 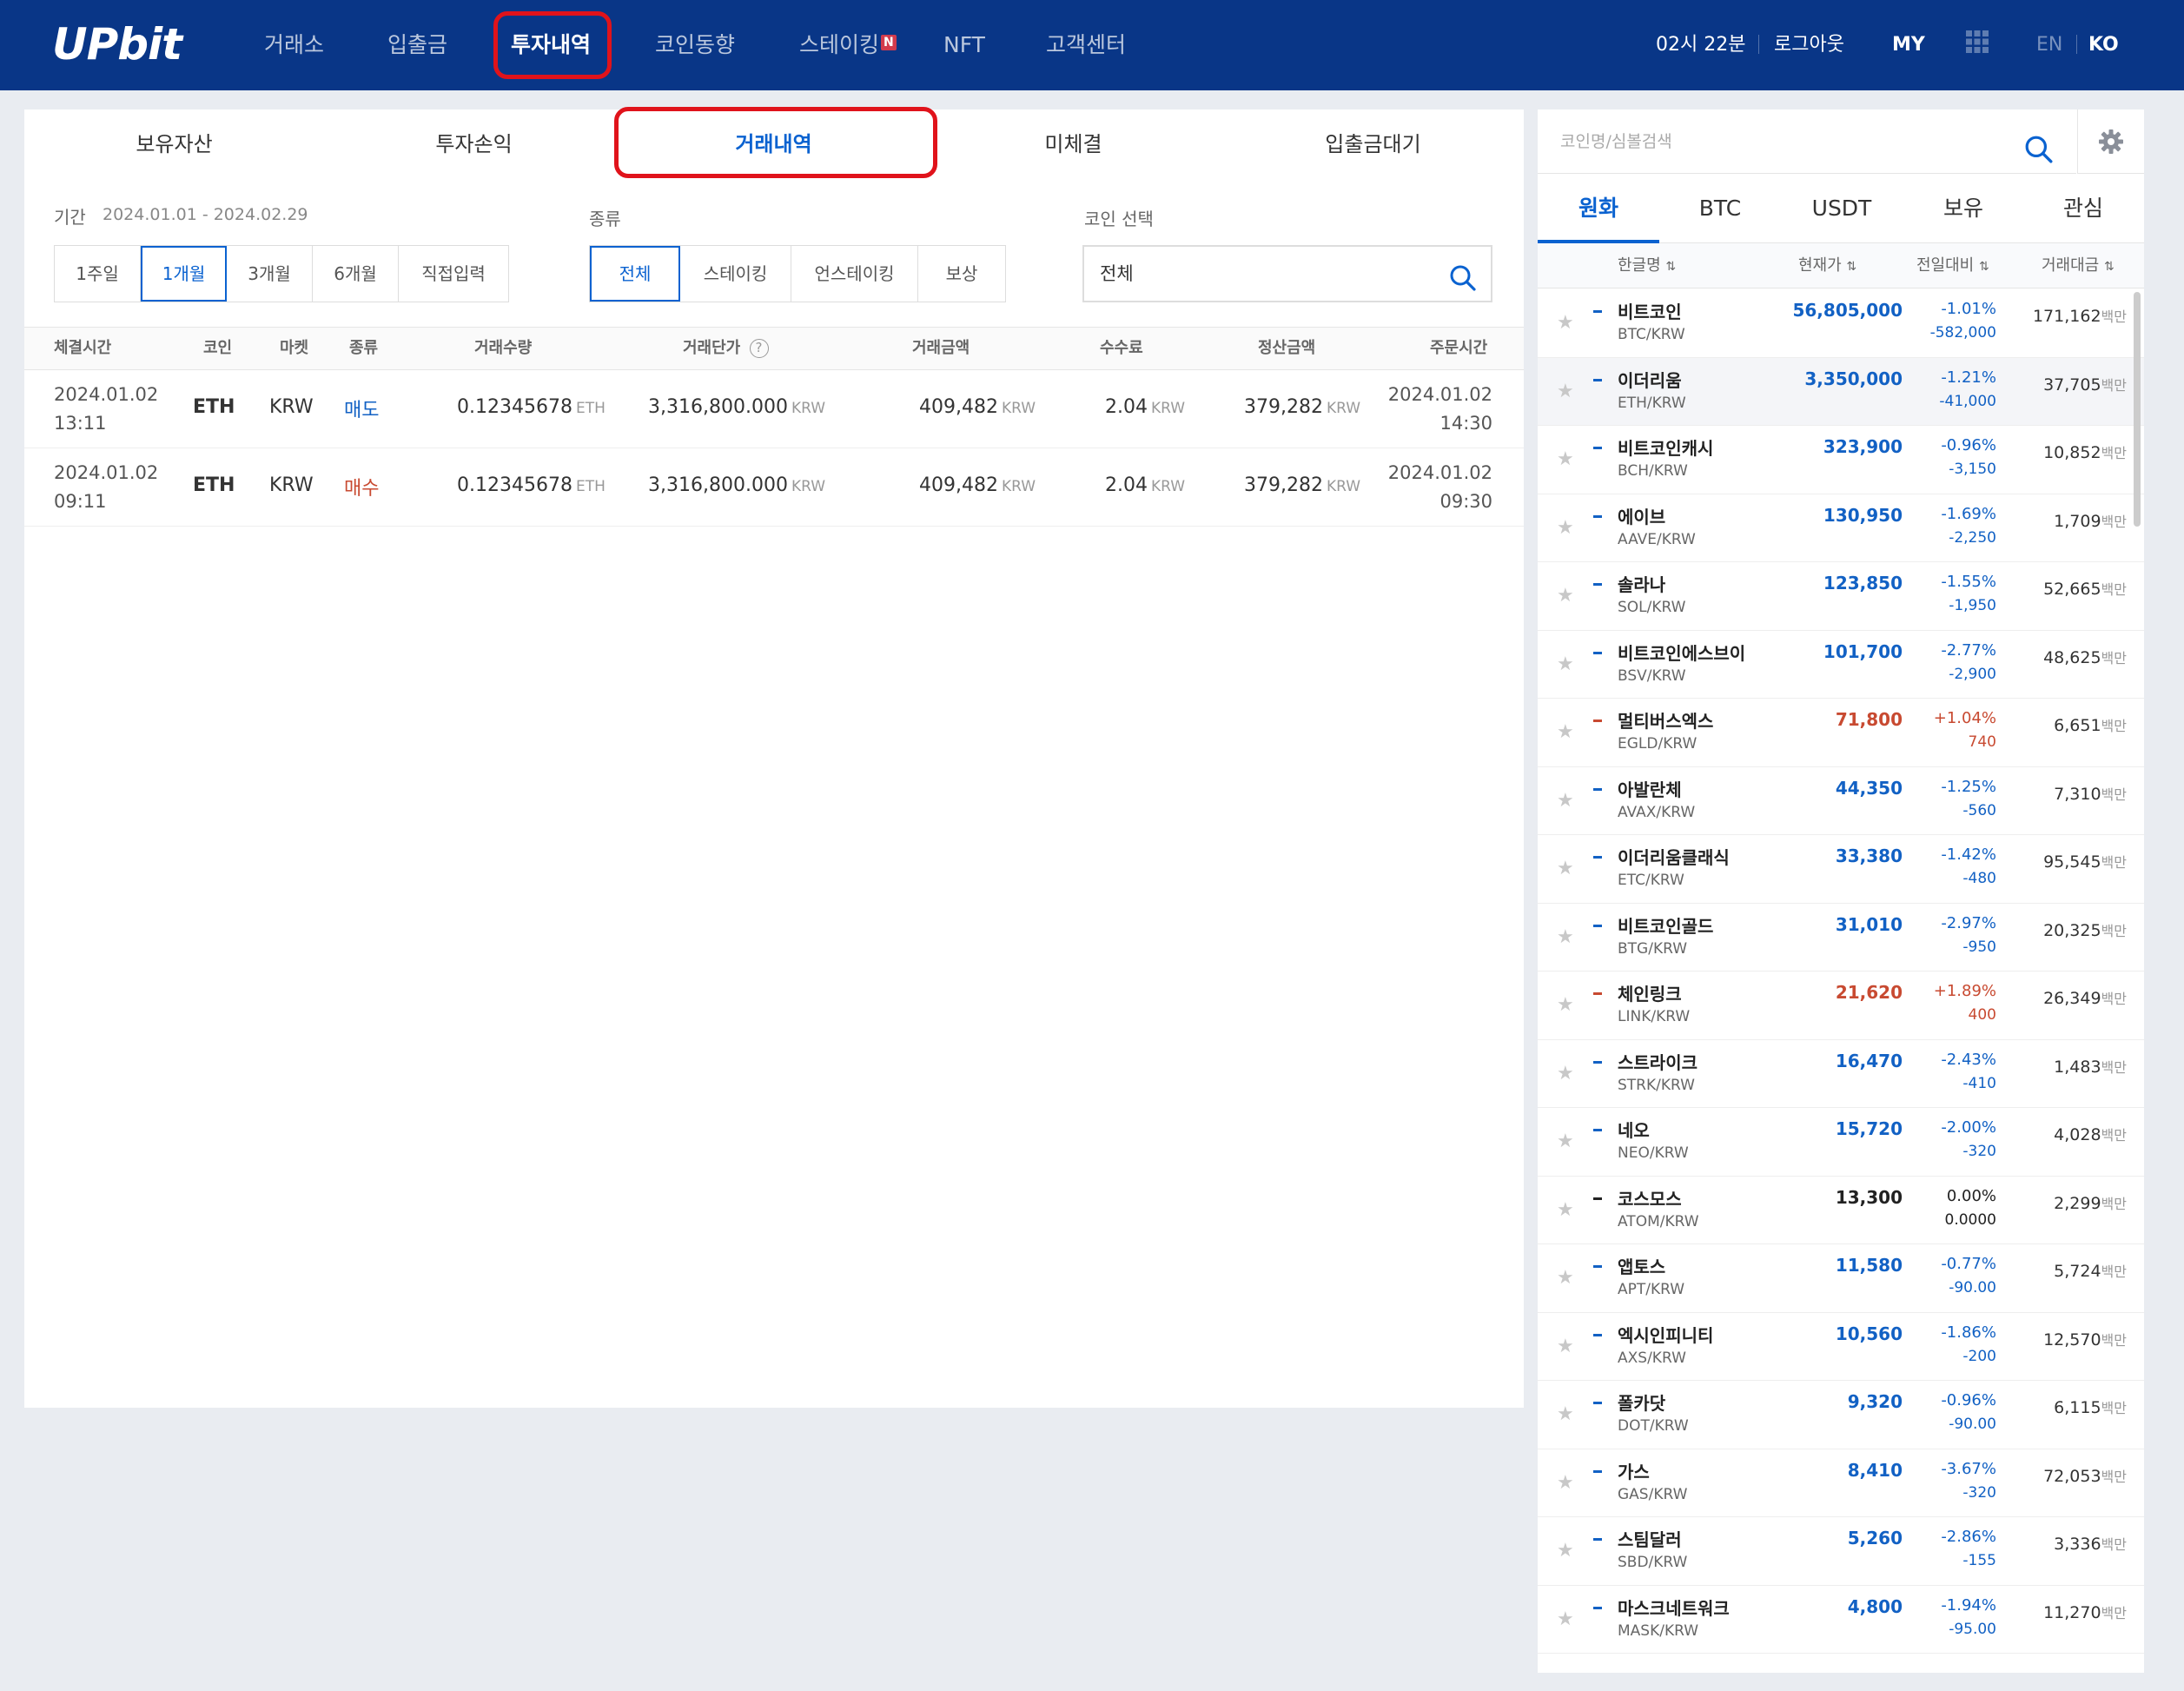 I want to click on upbit-logo: UPbit, so click(x=117, y=45).